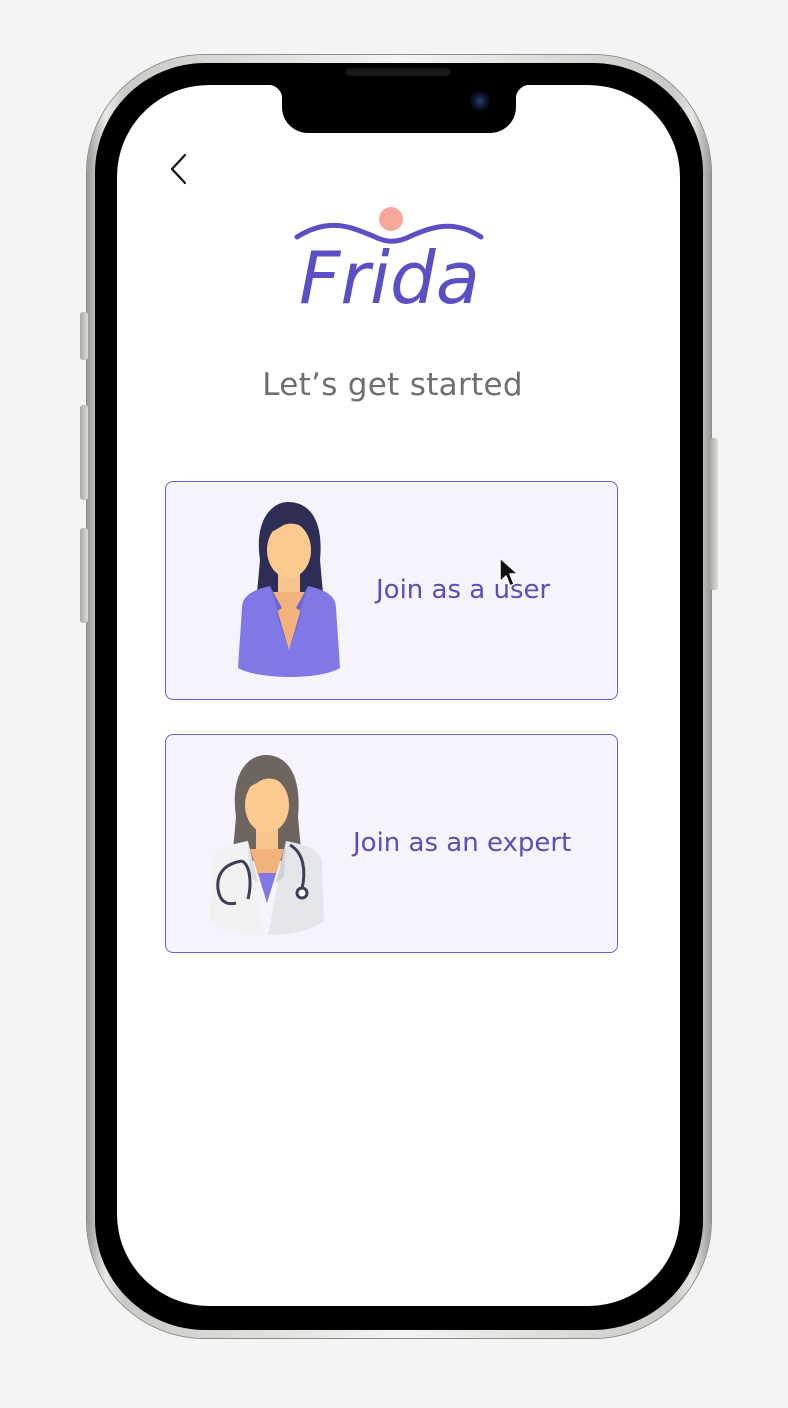 The width and height of the screenshot is (788, 1408). Describe the element at coordinates (399, 109) in the screenshot. I see `notch` at that location.